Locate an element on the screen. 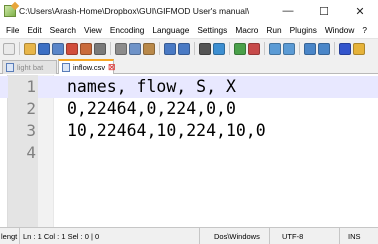 The height and width of the screenshot is (244, 378). status-length: lengt is located at coordinates (10, 236).